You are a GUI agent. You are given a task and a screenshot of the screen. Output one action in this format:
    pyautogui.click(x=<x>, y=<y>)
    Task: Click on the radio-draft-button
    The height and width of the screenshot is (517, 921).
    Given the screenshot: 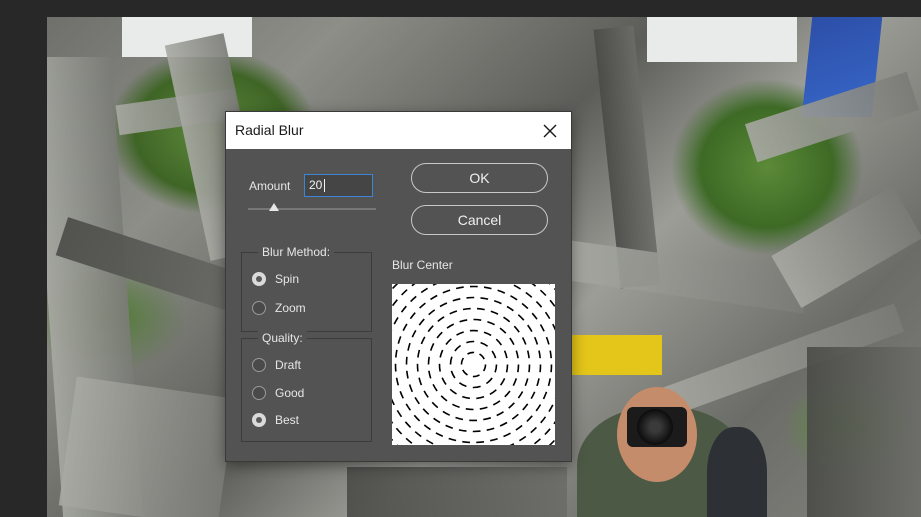 What is the action you would take?
    pyautogui.click(x=259, y=365)
    